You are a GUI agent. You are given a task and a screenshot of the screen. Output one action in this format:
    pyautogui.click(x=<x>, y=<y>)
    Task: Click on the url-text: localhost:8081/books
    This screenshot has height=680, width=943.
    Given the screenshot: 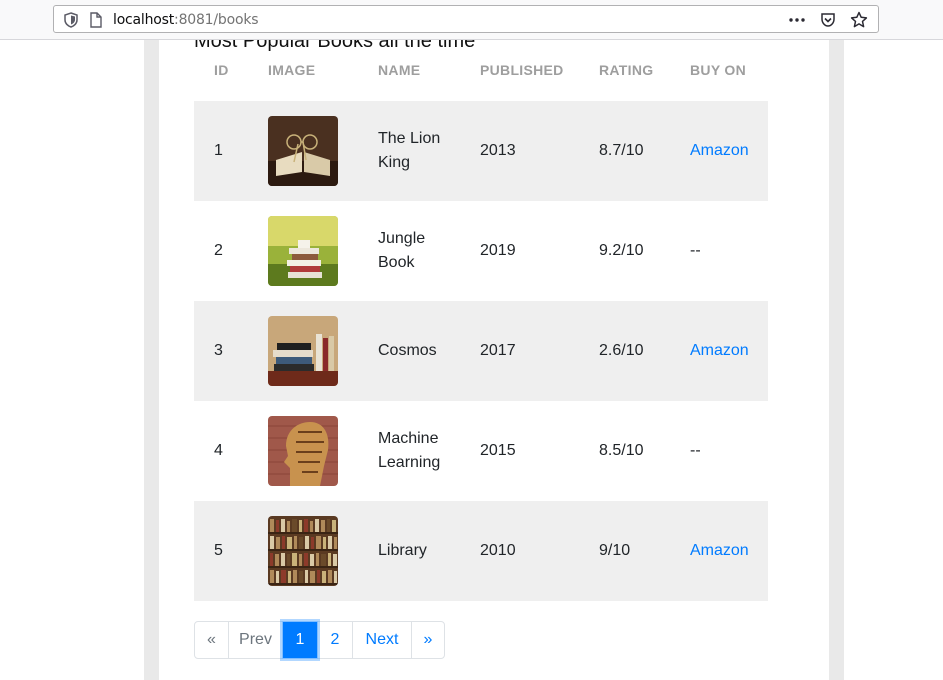 What is the action you would take?
    pyautogui.click(x=186, y=20)
    